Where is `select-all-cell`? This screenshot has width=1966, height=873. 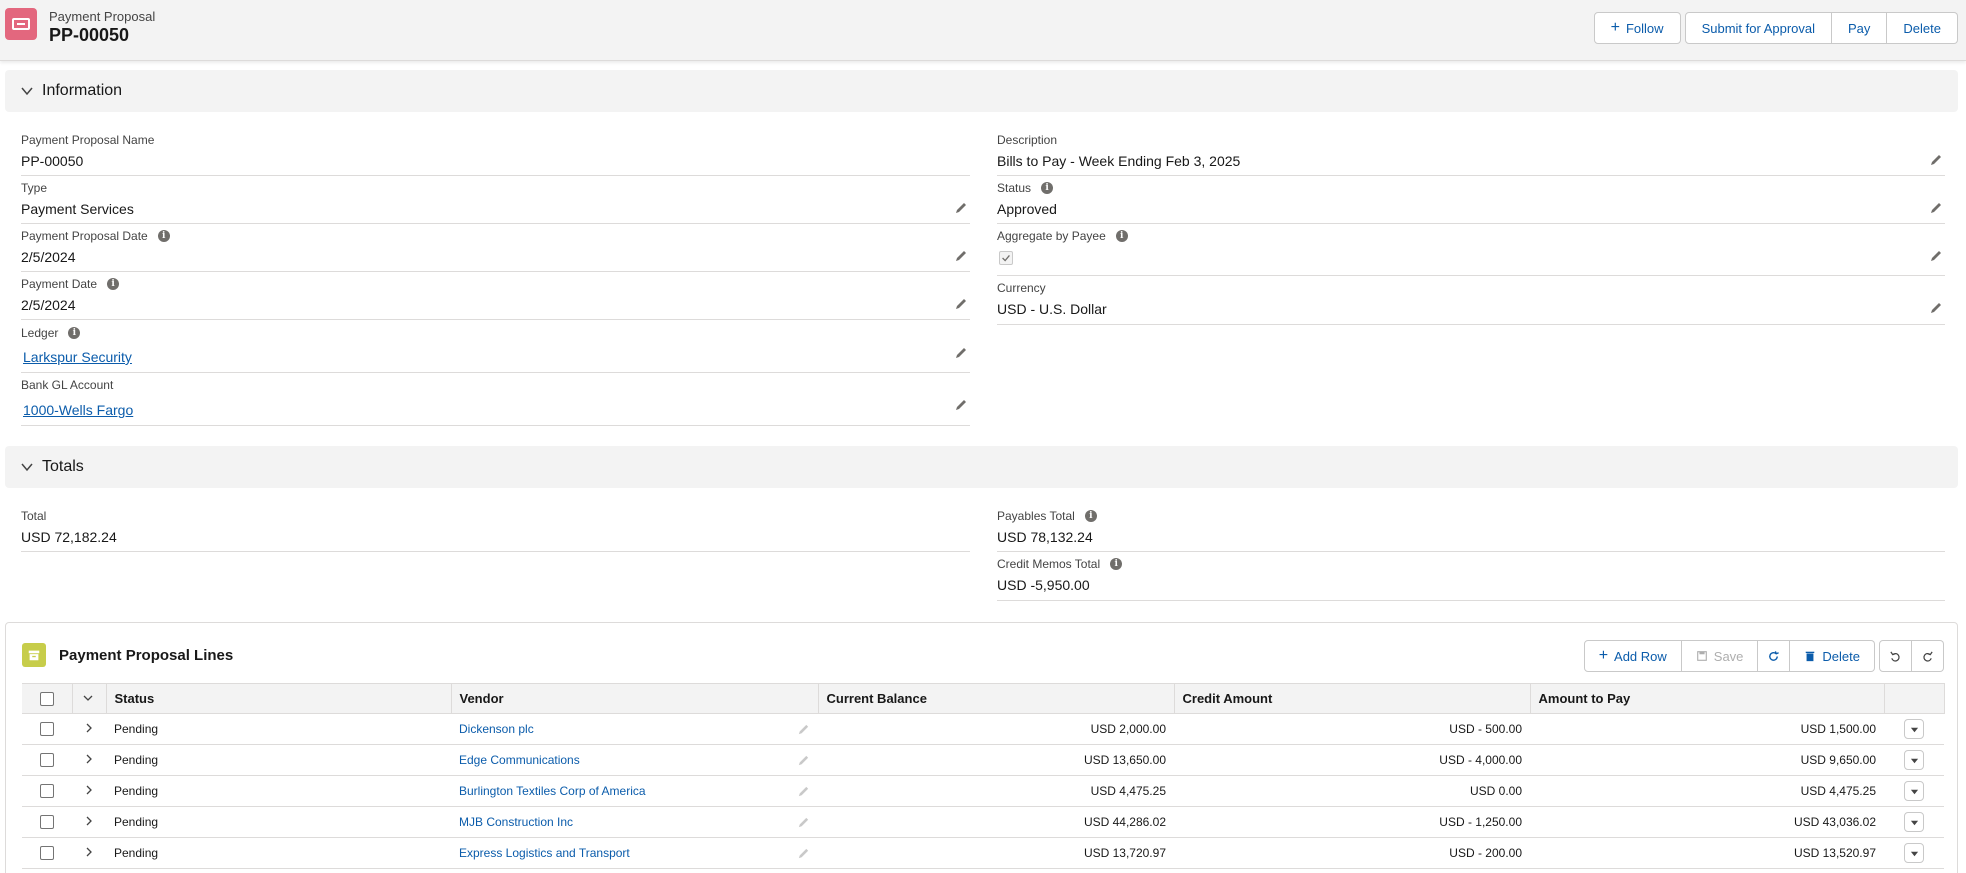 select-all-cell is located at coordinates (47, 698).